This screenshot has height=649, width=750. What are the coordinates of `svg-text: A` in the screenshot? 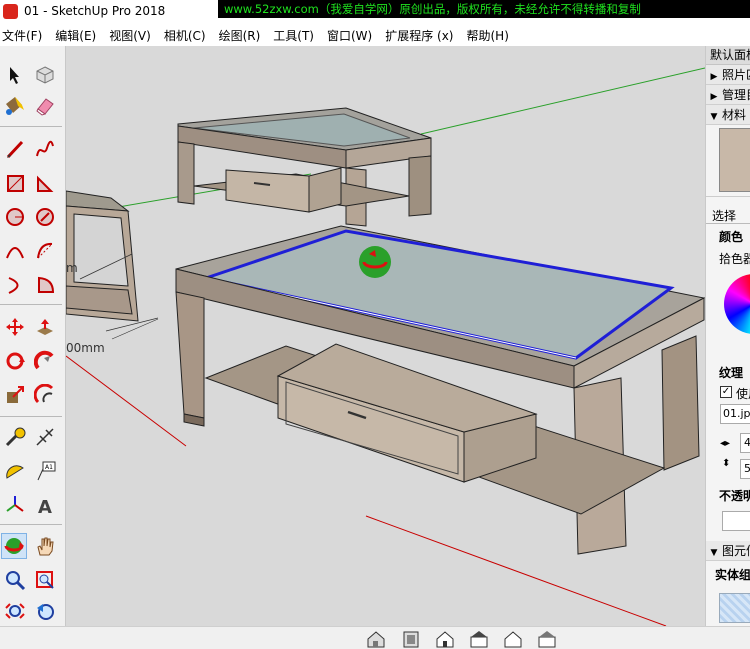 It's located at (45, 506).